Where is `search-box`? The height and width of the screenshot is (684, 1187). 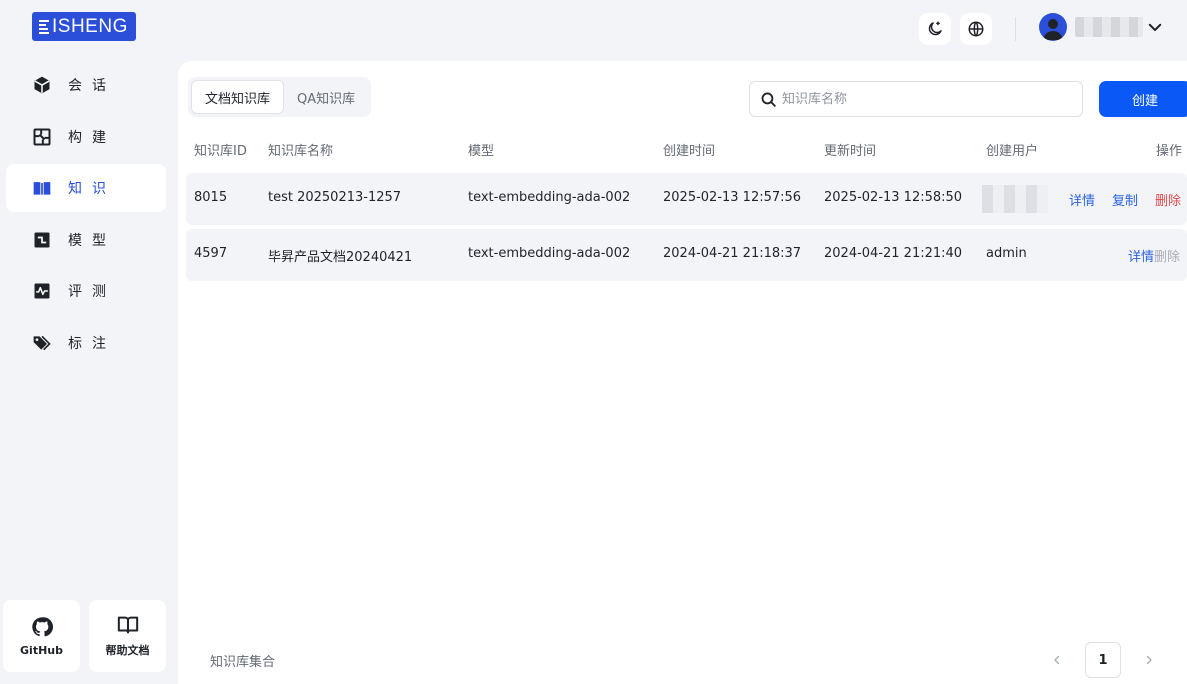
search-box is located at coordinates (916, 99).